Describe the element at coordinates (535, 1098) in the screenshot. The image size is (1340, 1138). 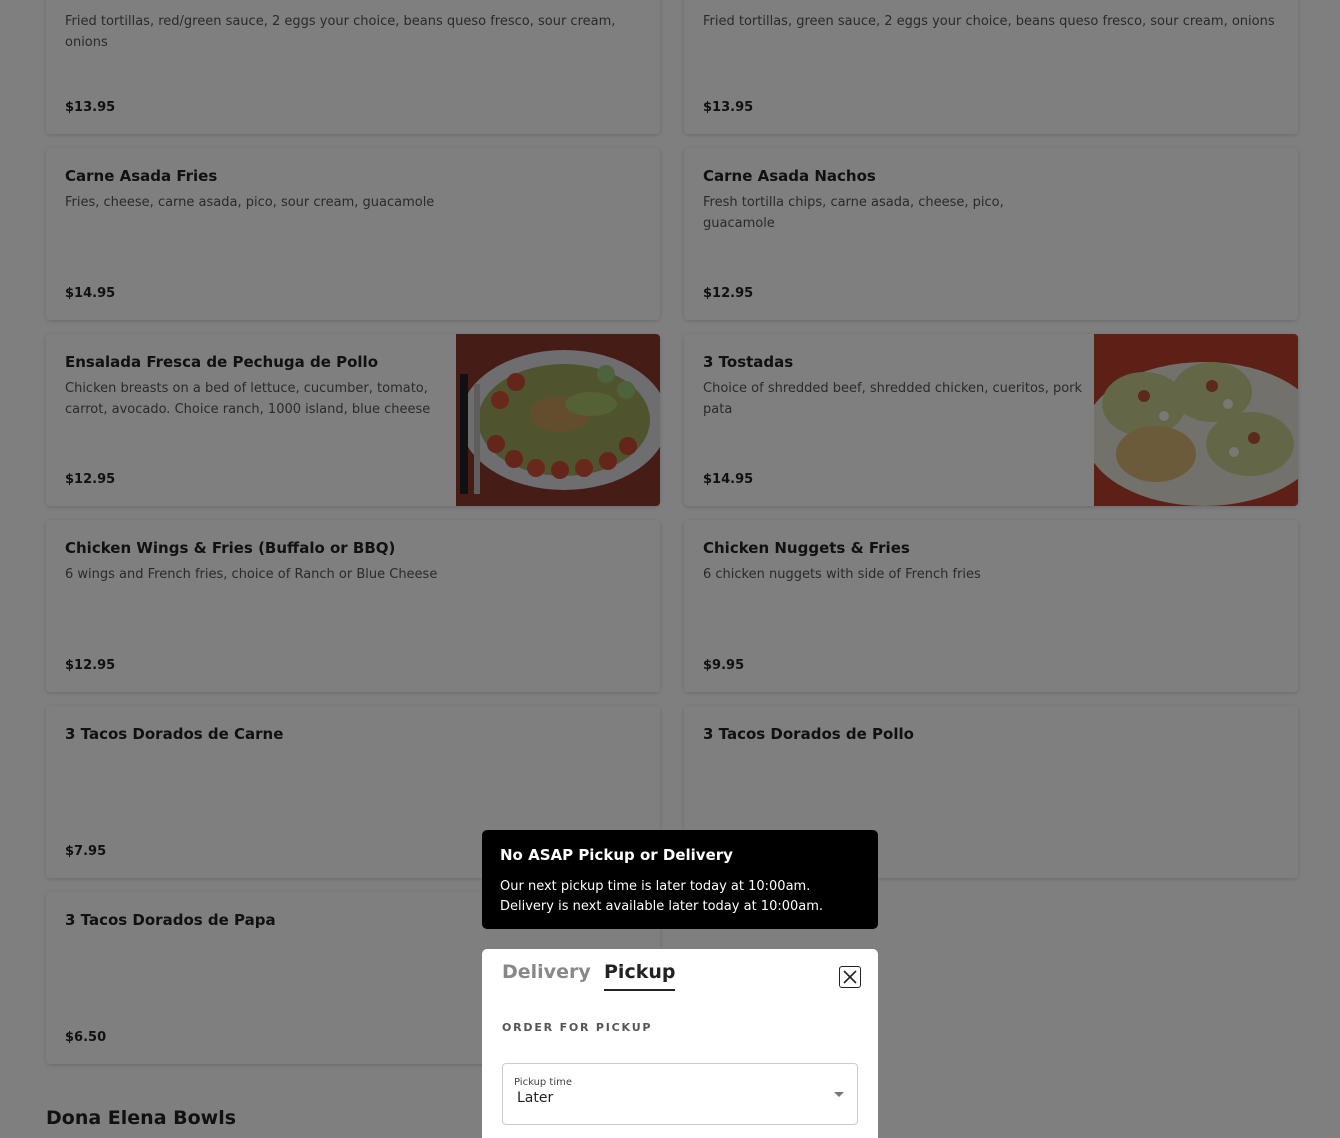
I see `pickup-time-value: Later` at that location.